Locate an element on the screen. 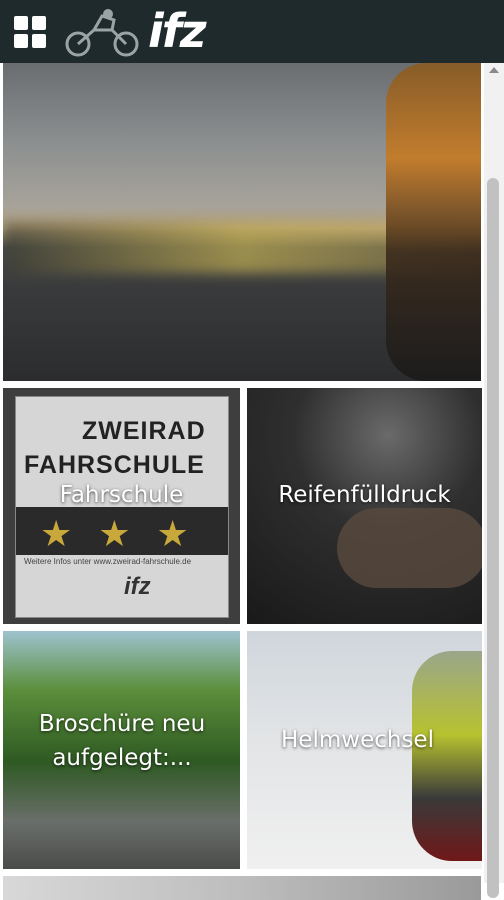  scroll-up-icon is located at coordinates (494, 70).